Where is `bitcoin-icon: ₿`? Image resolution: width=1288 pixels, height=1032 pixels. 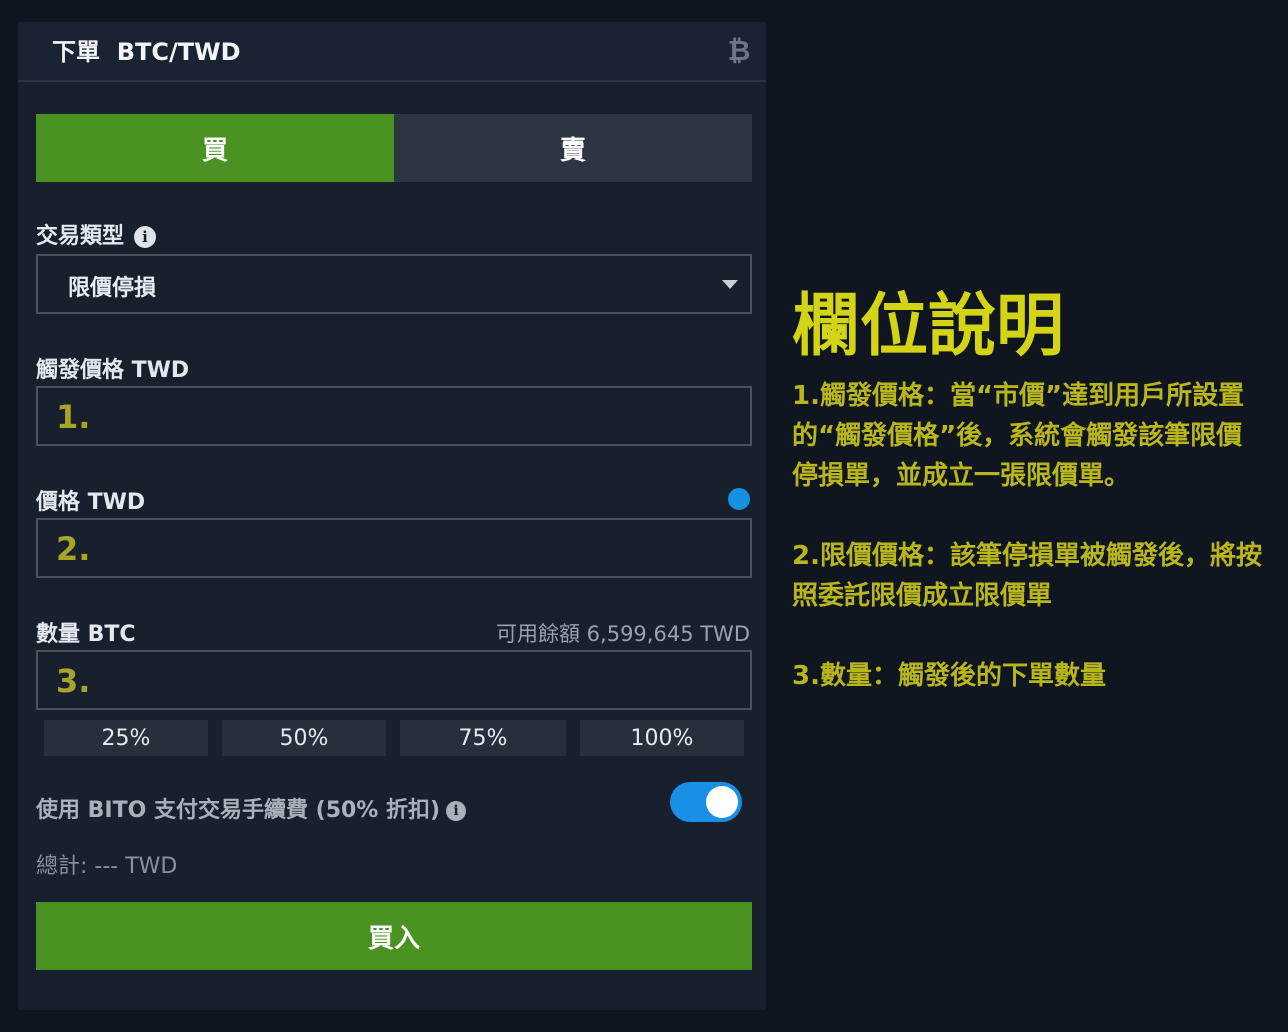
bitcoin-icon: ₿ is located at coordinates (739, 50).